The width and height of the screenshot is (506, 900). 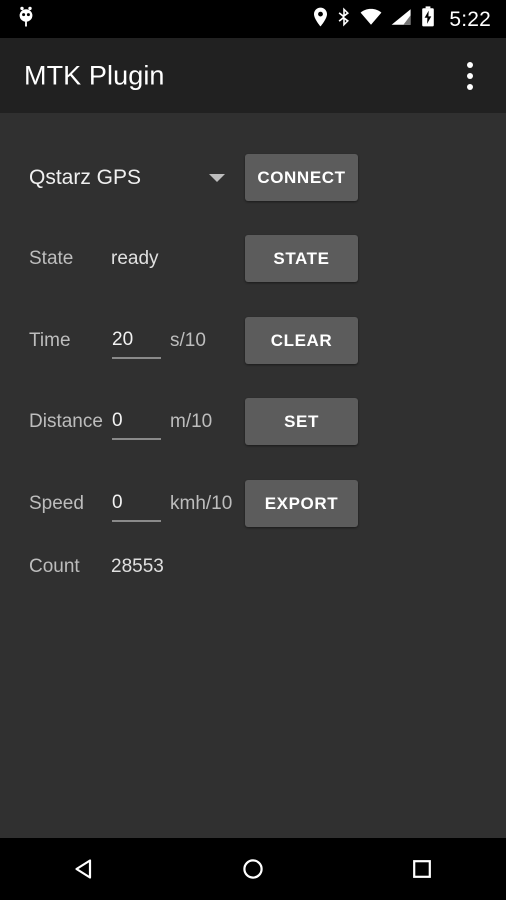 I want to click on distance-unit-label: m/10, so click(x=191, y=421).